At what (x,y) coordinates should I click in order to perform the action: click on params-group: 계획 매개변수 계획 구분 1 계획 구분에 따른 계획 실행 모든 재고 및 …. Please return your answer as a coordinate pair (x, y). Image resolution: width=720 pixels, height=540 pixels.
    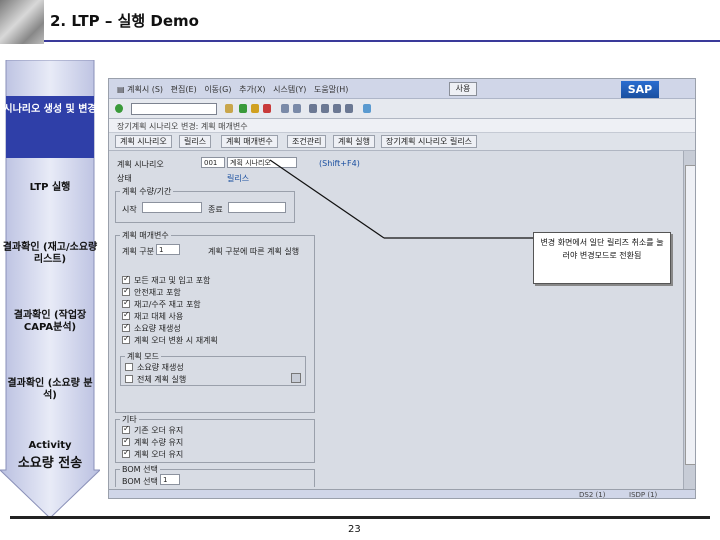
    Looking at the image, I should click on (215, 321).